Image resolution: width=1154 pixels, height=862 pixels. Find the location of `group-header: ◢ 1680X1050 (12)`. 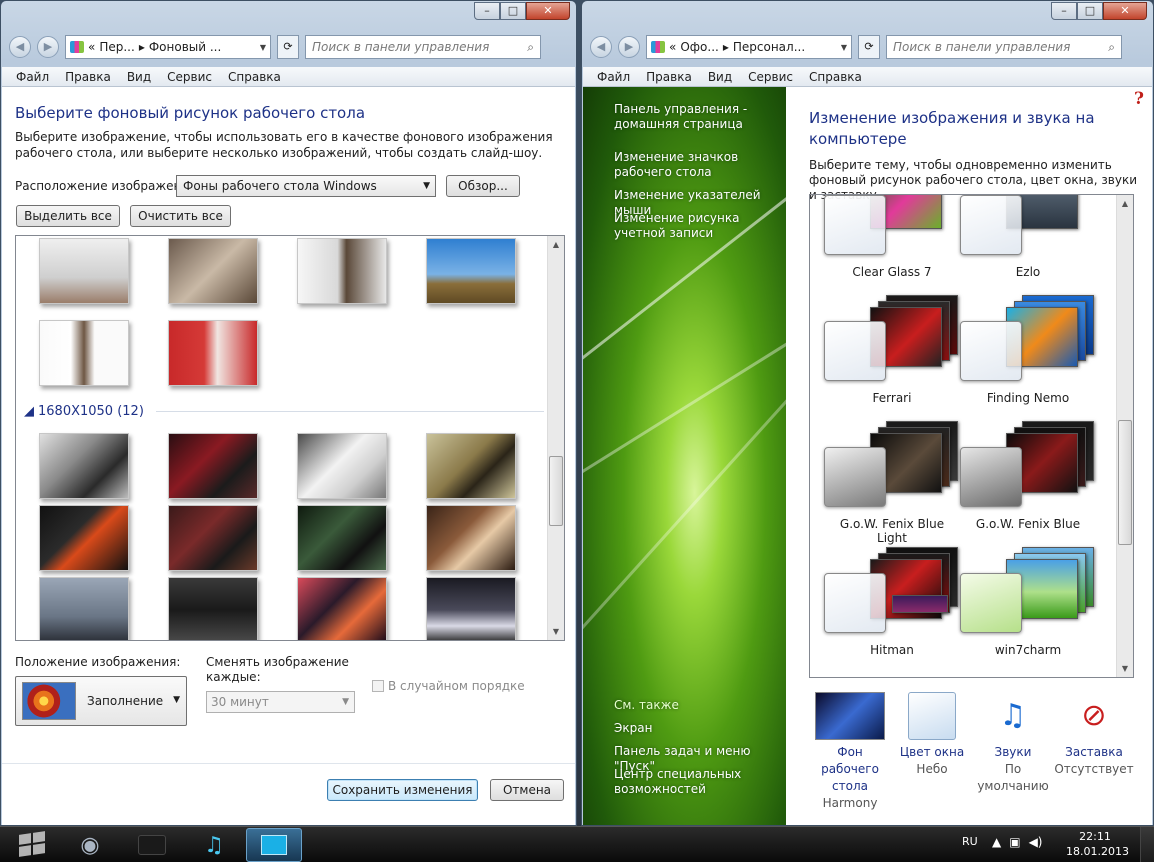

group-header: ◢ 1680X1050 (12) is located at coordinates (284, 411).